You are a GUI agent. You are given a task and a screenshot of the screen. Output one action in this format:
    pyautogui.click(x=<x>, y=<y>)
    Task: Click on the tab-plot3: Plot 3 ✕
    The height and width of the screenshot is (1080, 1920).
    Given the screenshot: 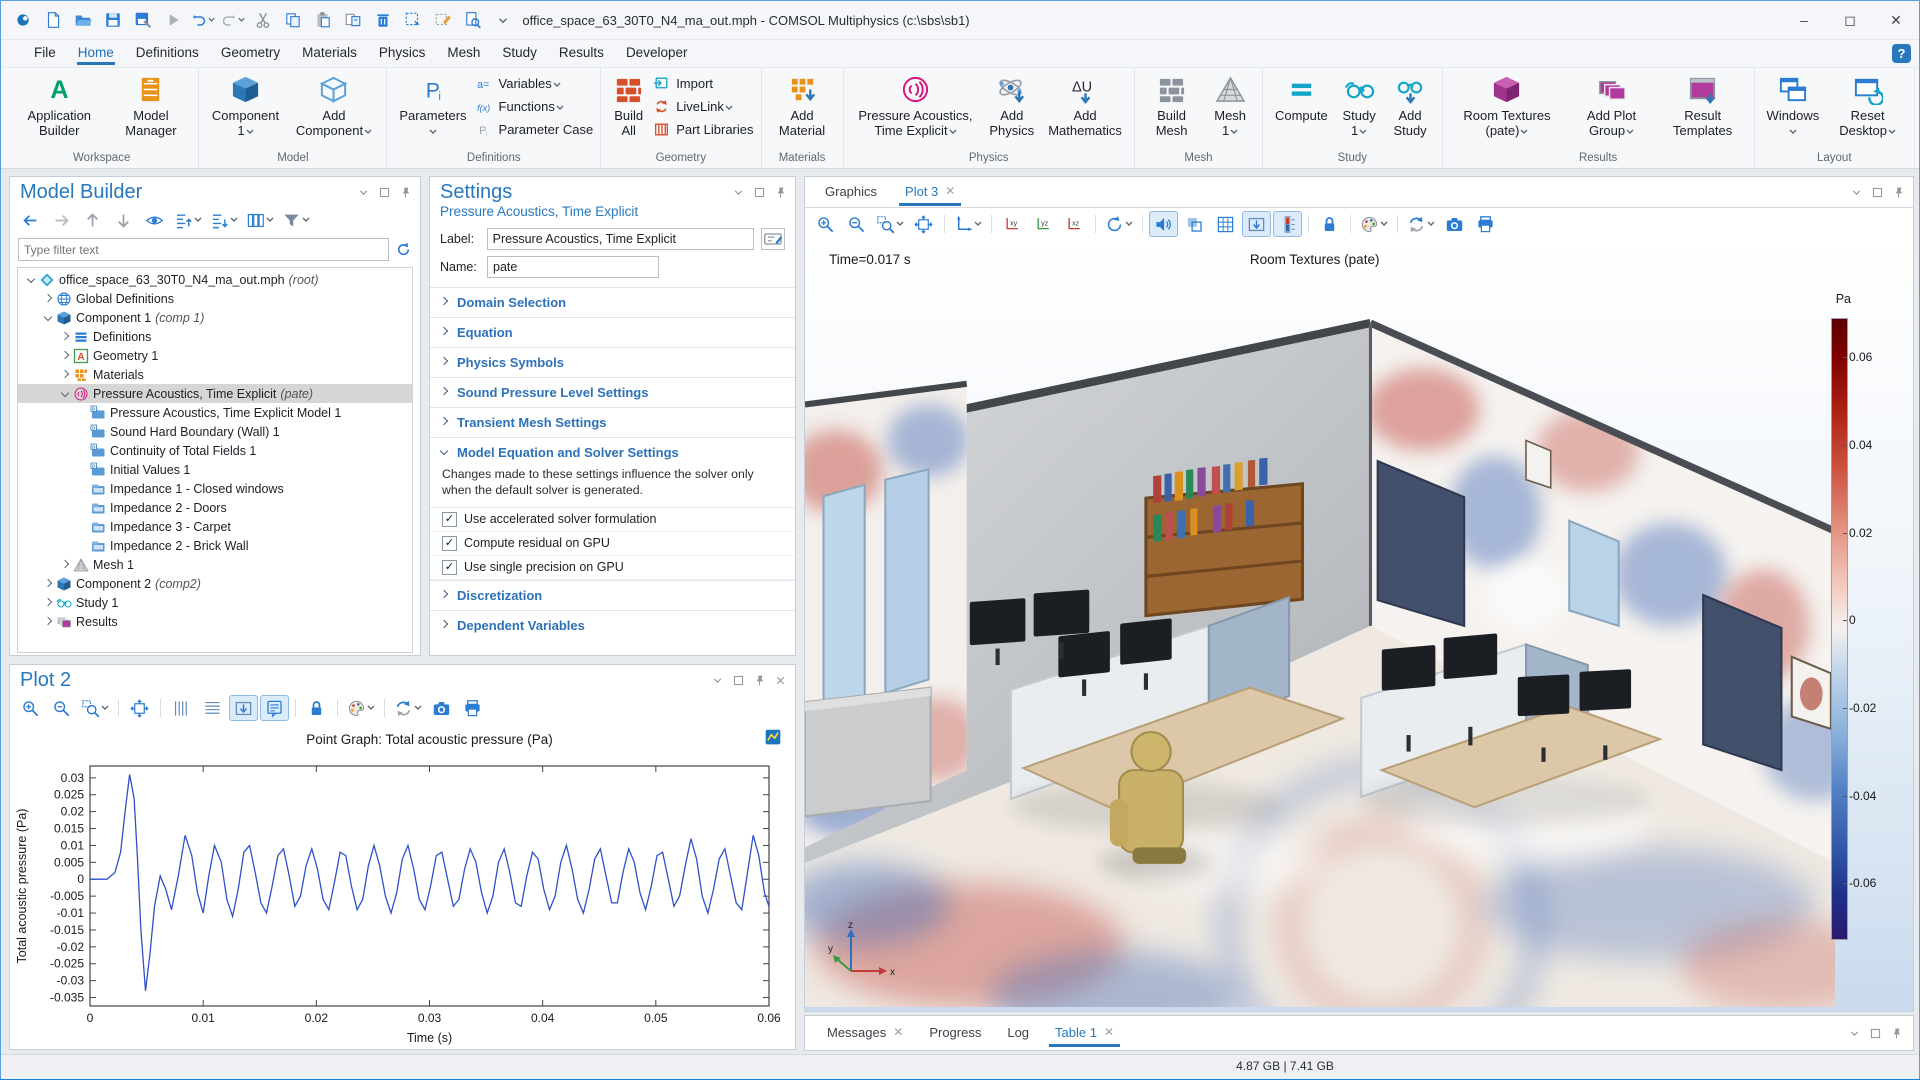 What is the action you would take?
    pyautogui.click(x=930, y=192)
    